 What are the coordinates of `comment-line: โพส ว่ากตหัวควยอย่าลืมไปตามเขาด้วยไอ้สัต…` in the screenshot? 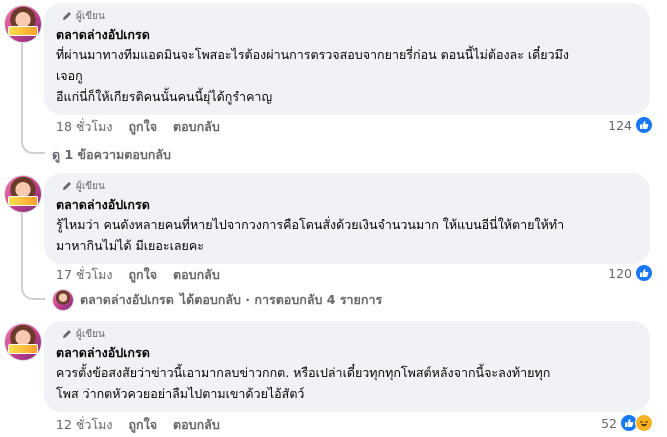 It's located at (180, 393).